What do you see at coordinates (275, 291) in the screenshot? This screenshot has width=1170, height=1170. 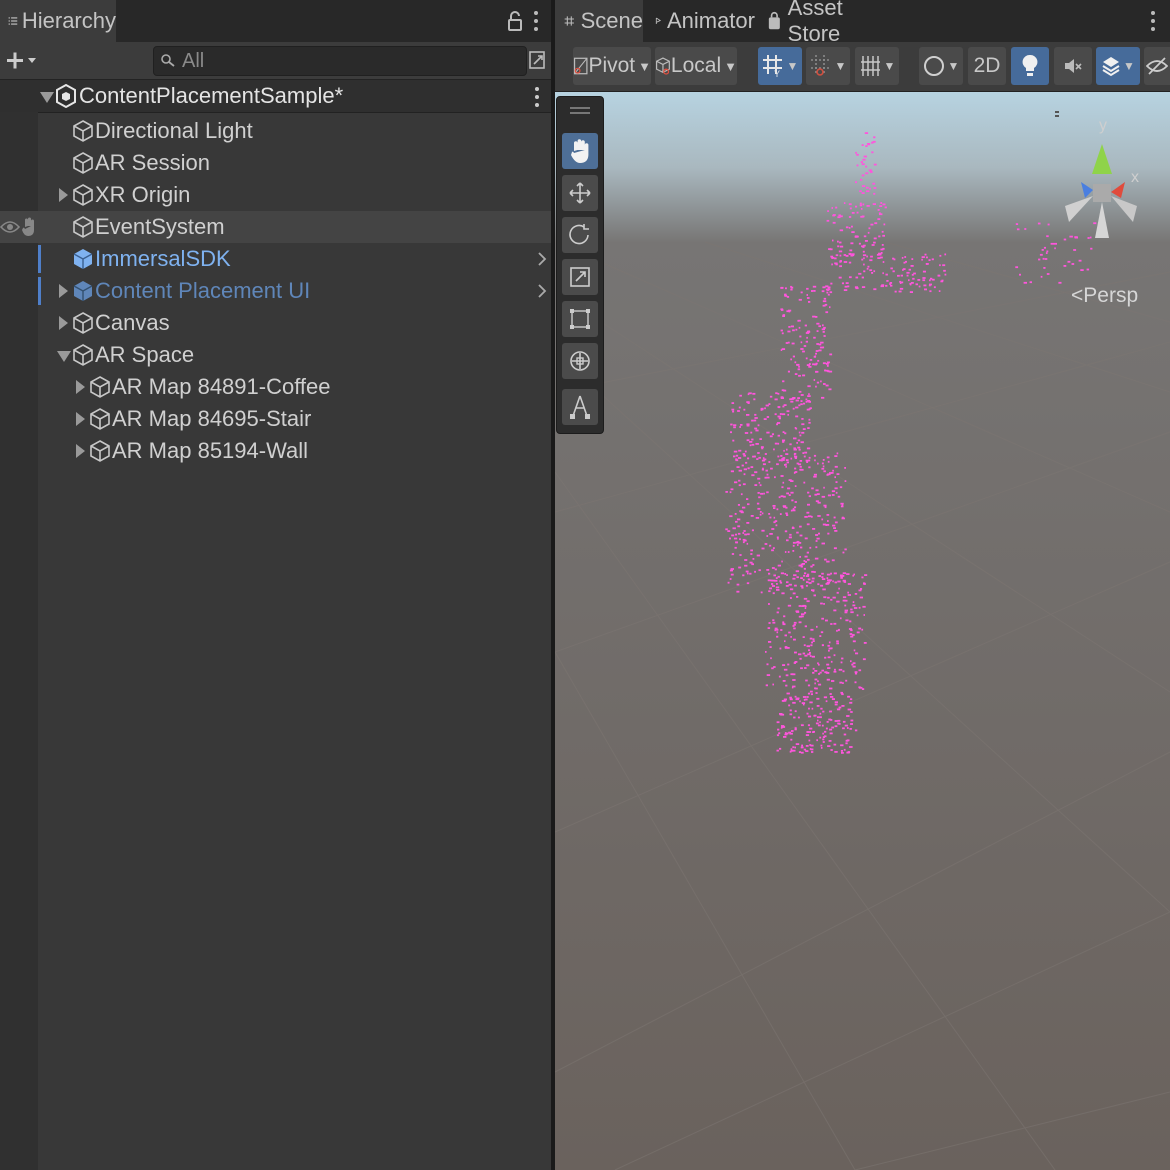 I see `hierarchy-item-content-placement-ui: Content Placement UI` at bounding box center [275, 291].